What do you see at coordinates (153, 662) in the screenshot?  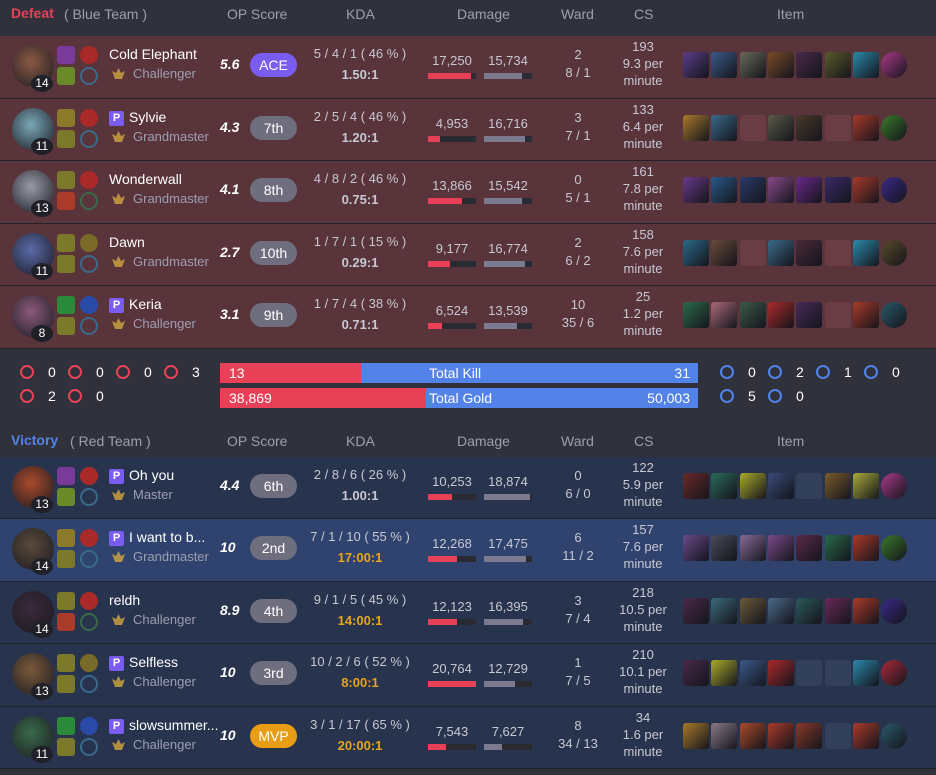 I see `player-name: Selfless` at bounding box center [153, 662].